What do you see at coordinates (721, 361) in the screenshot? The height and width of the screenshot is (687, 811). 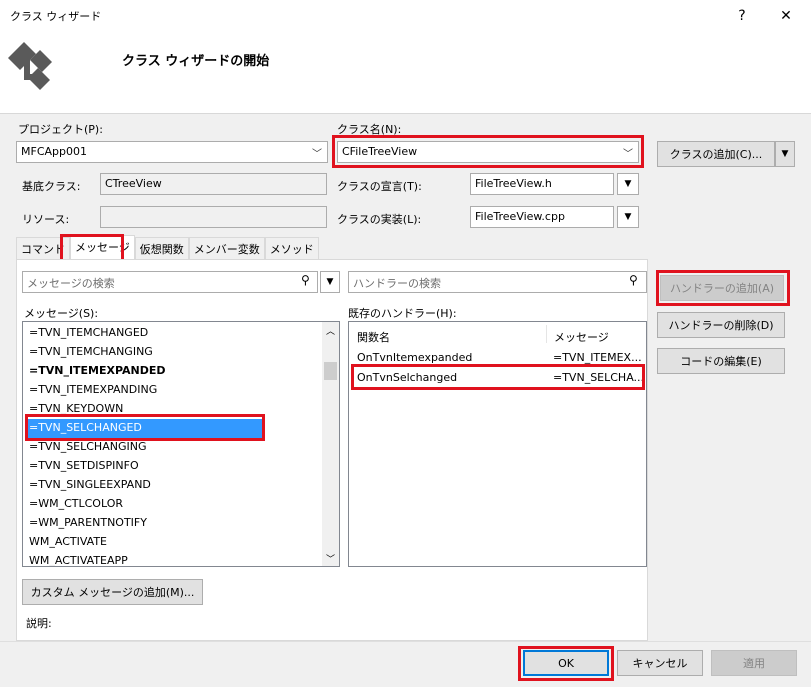 I see `edit-code-button: コードの編集(E)` at bounding box center [721, 361].